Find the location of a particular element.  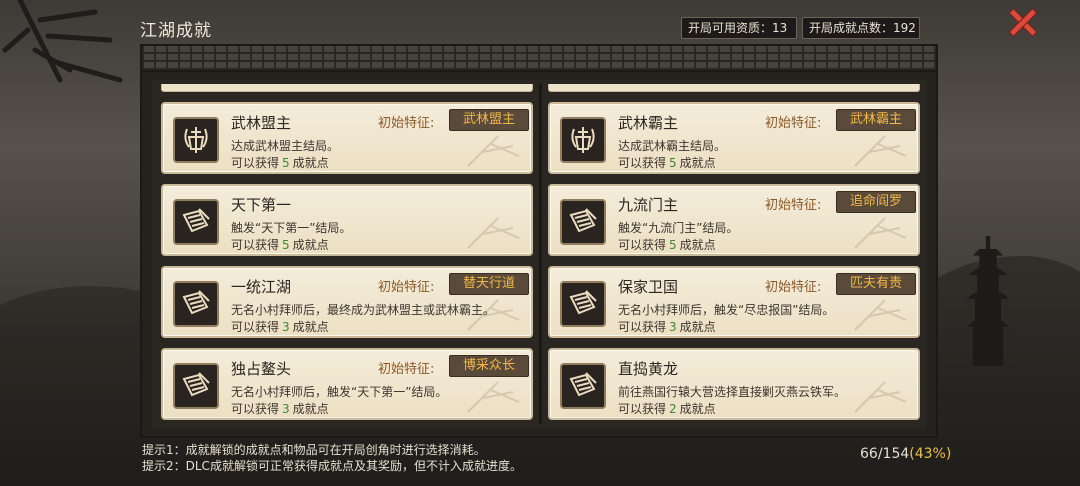

initial-trait-badge: 追命阎罗 is located at coordinates (876, 202).